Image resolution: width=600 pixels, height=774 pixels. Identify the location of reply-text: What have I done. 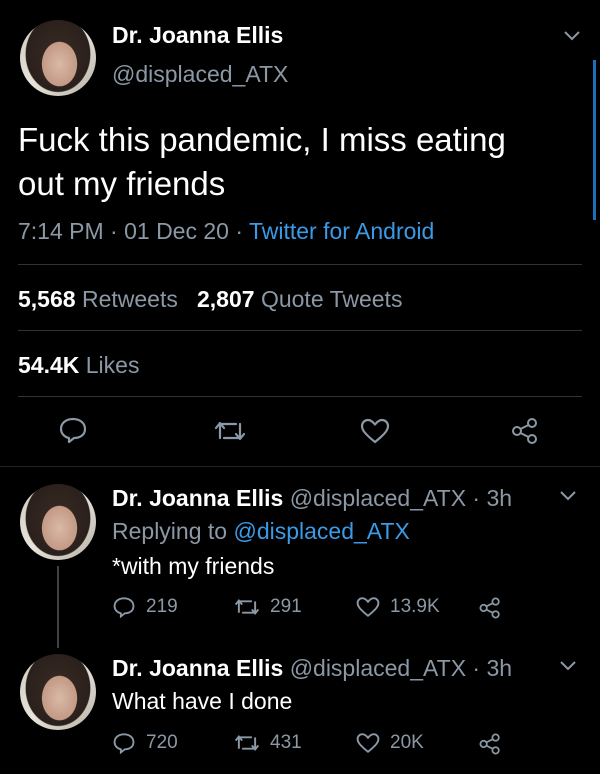
(202, 701).